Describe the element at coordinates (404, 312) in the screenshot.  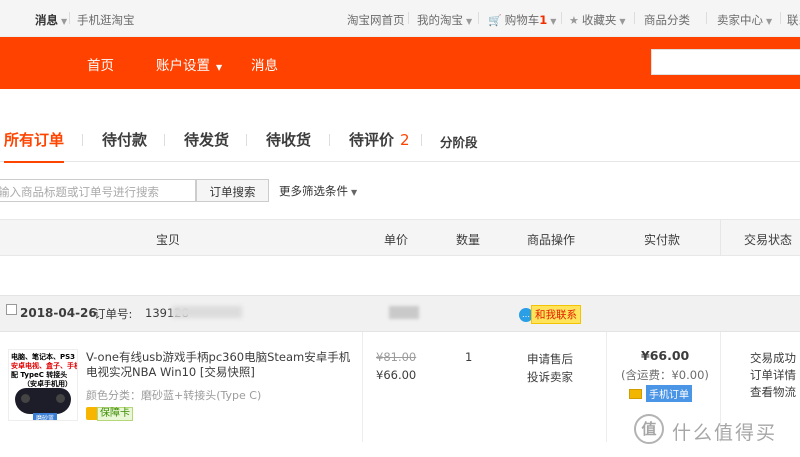
I see `redacted-seller-name` at that location.